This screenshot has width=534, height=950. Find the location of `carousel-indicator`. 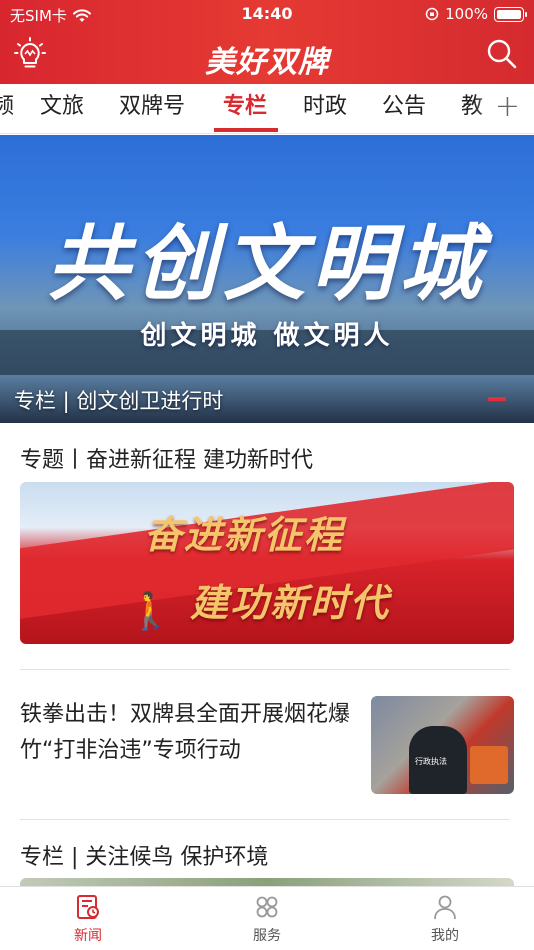

carousel-indicator is located at coordinates (497, 399).